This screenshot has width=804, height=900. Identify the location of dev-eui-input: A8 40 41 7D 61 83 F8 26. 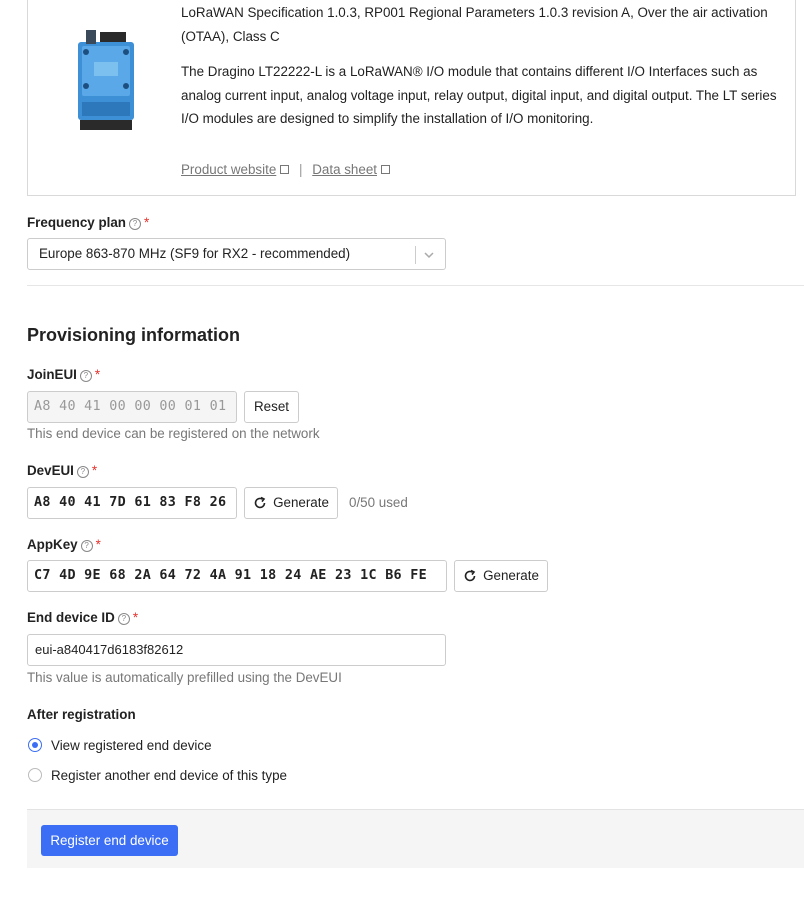
(132, 503).